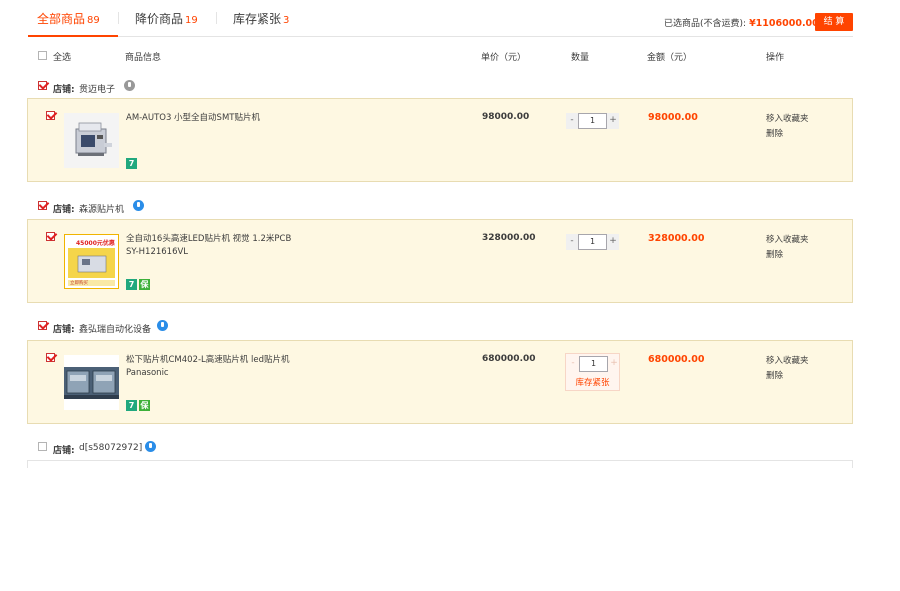  Describe the element at coordinates (159, 19) in the screenshot. I see `tab-label: 降价商品` at that location.